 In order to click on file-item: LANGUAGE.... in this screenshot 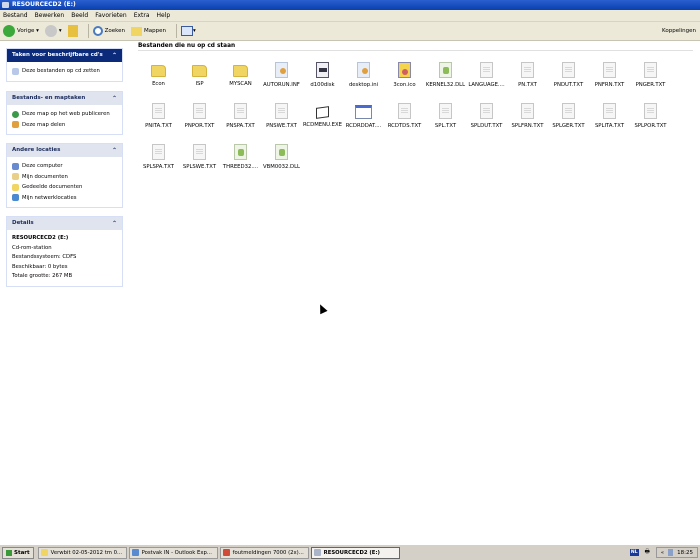, I will do `click(486, 79)`.